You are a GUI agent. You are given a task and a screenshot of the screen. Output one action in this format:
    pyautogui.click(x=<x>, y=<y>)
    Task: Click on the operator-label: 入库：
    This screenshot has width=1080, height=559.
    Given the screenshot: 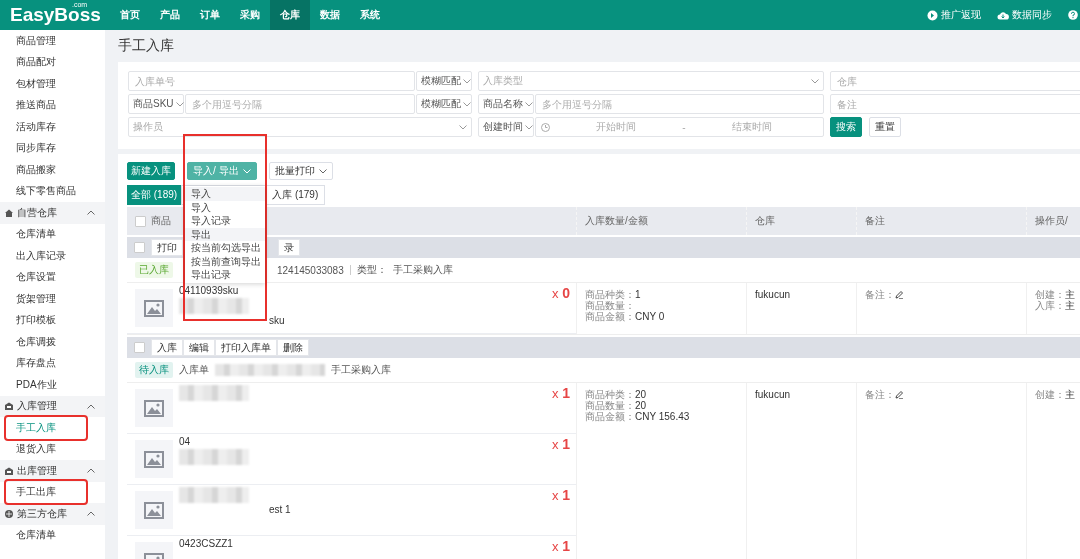 What is the action you would take?
    pyautogui.click(x=1050, y=305)
    